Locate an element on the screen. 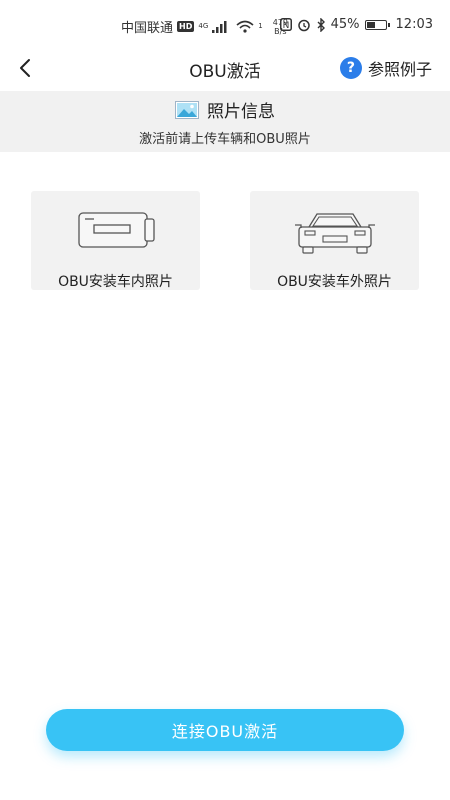 This screenshot has width=450, height=800. photo-info-section: 照片信息 激活前请上传车辆和OBU照片 is located at coordinates (225, 121).